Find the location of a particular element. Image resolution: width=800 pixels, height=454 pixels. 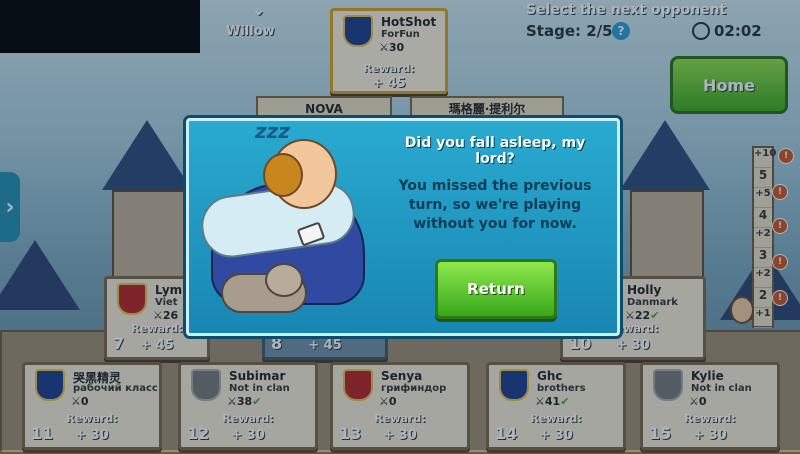

sleep-zzz-icon: zzz is located at coordinates (272, 131).